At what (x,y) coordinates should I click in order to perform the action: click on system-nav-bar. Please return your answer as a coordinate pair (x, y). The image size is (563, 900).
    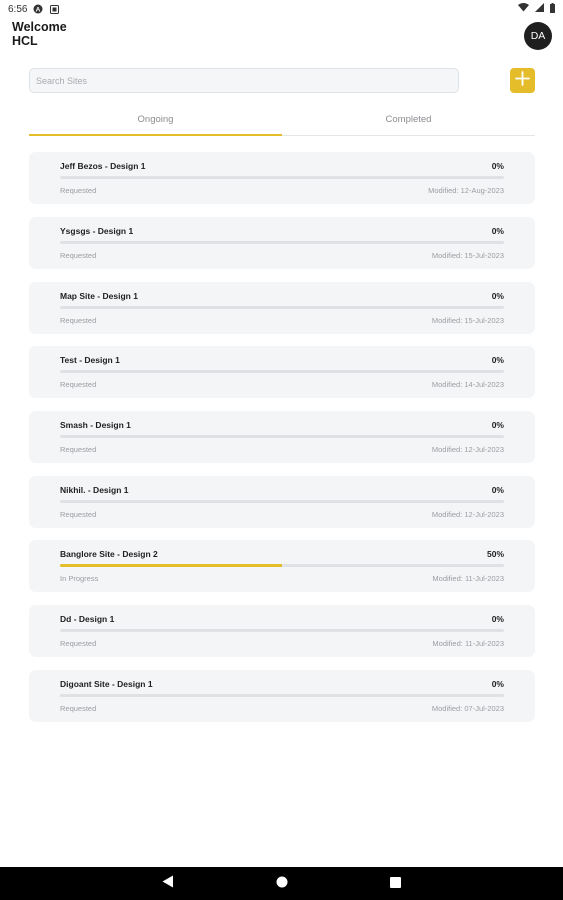
    Looking at the image, I should click on (281, 883).